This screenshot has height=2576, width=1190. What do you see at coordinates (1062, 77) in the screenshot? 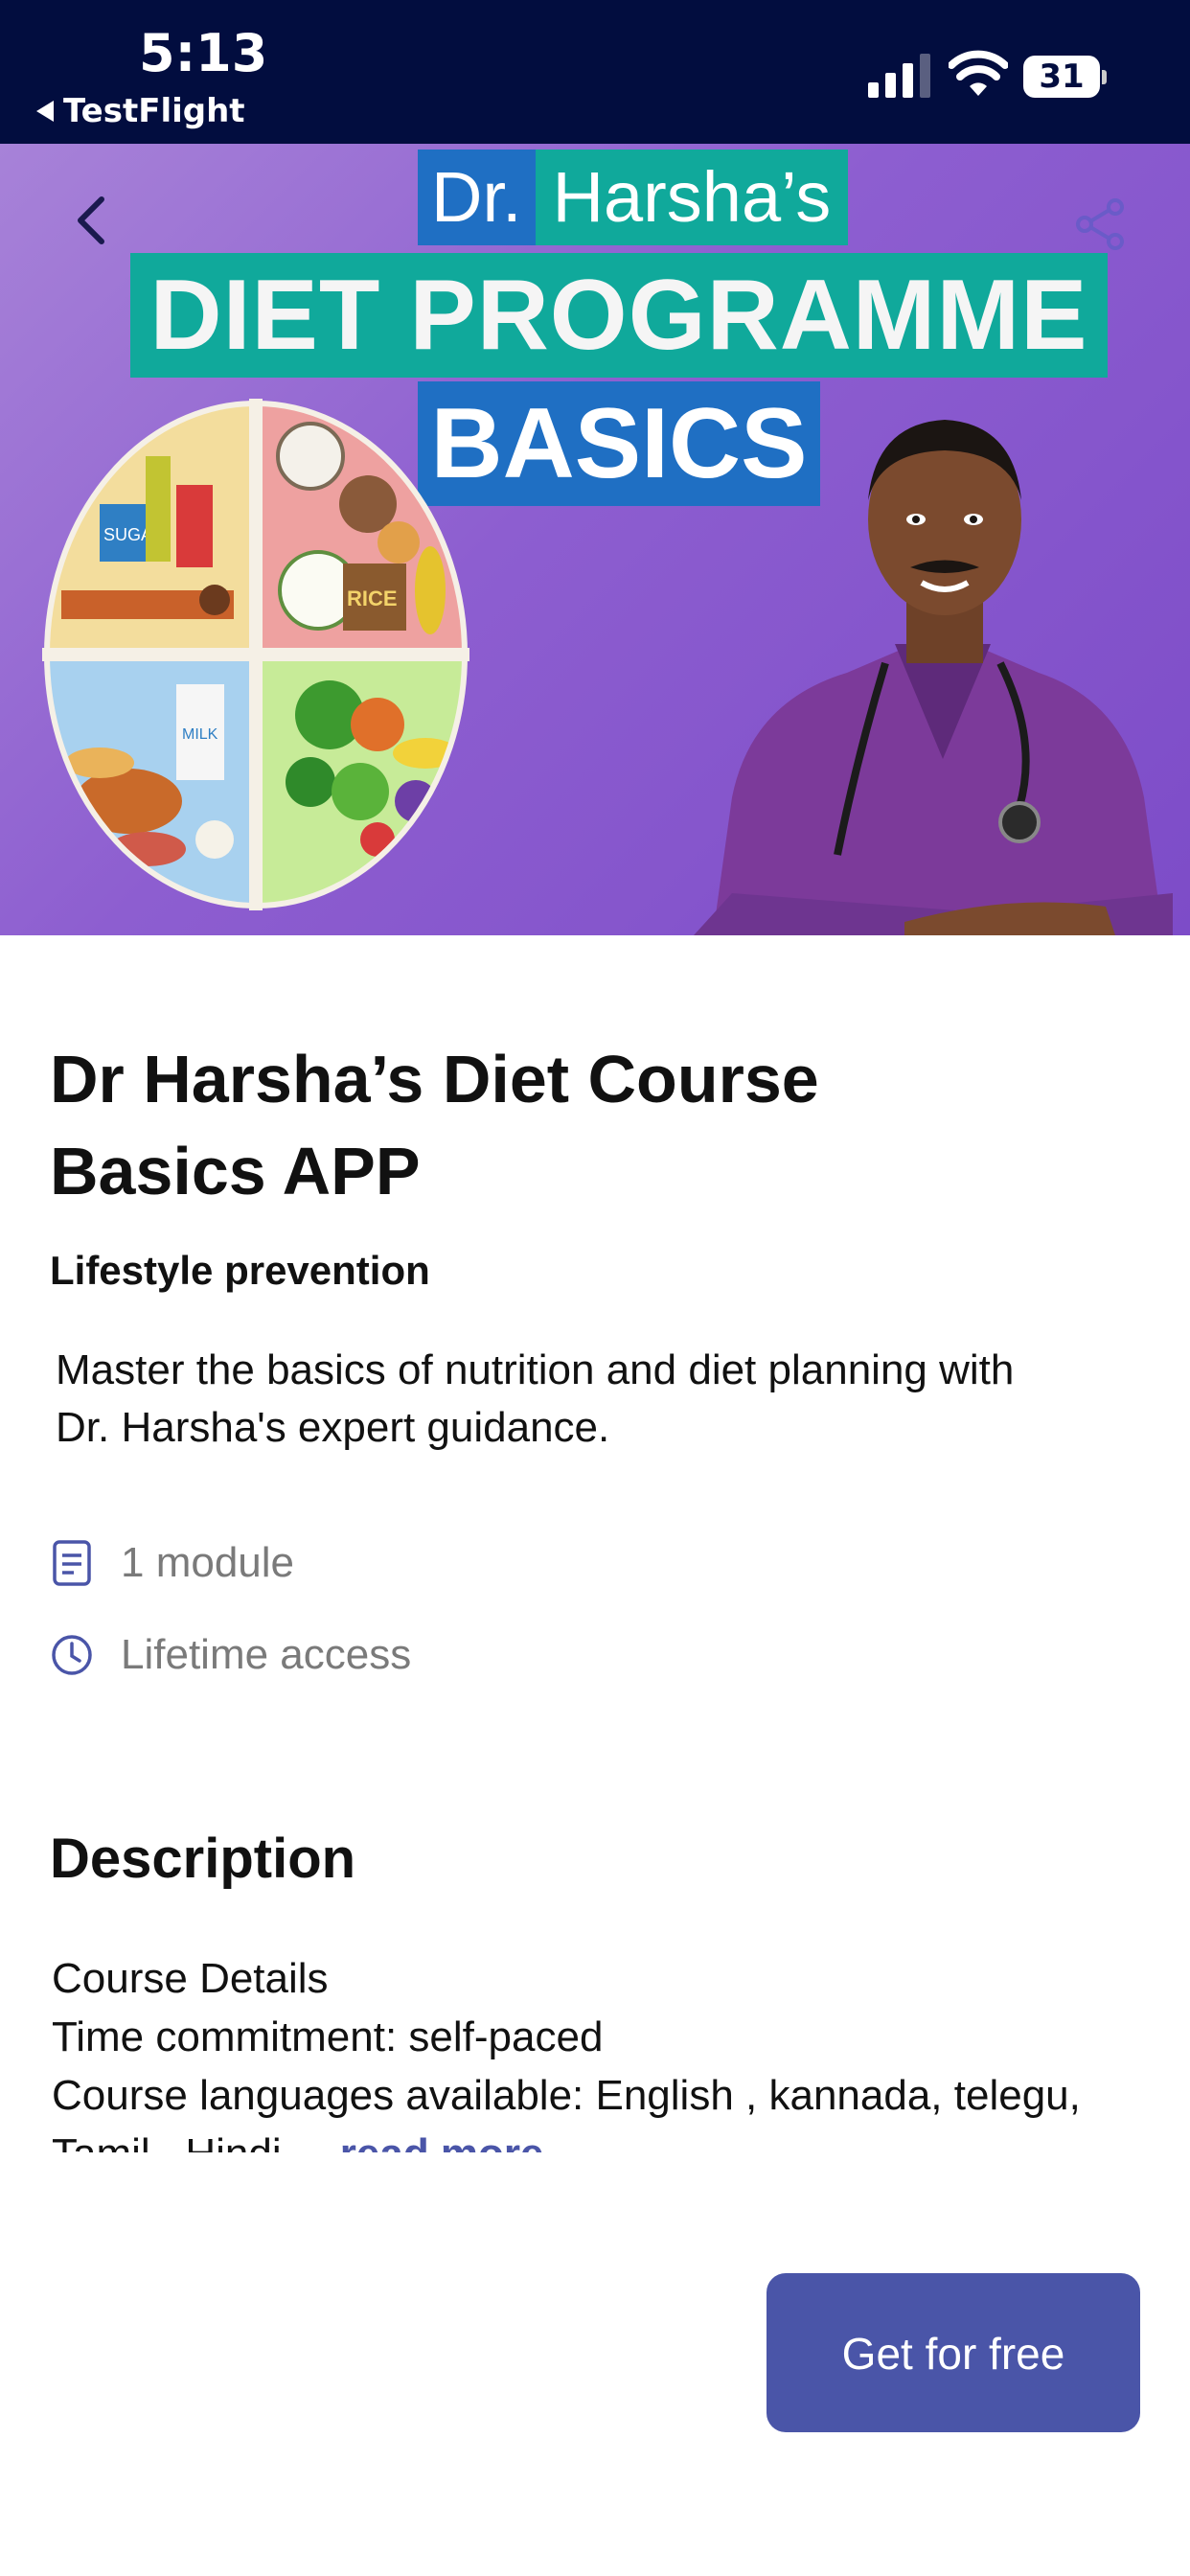
I see `battery-level: 31` at bounding box center [1062, 77].